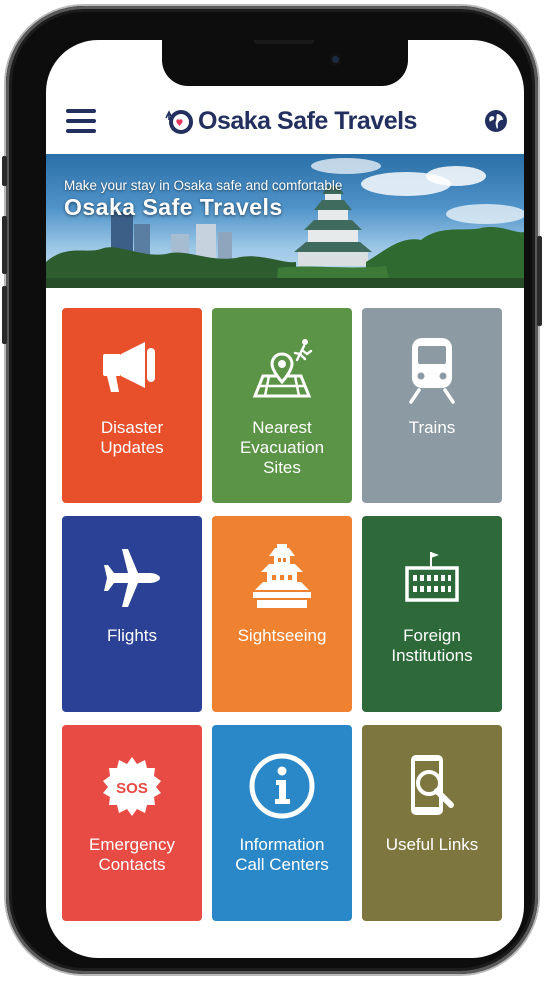 The image size is (548, 982). What do you see at coordinates (282, 854) in the screenshot?
I see `tile-label: Information Call Centers` at bounding box center [282, 854].